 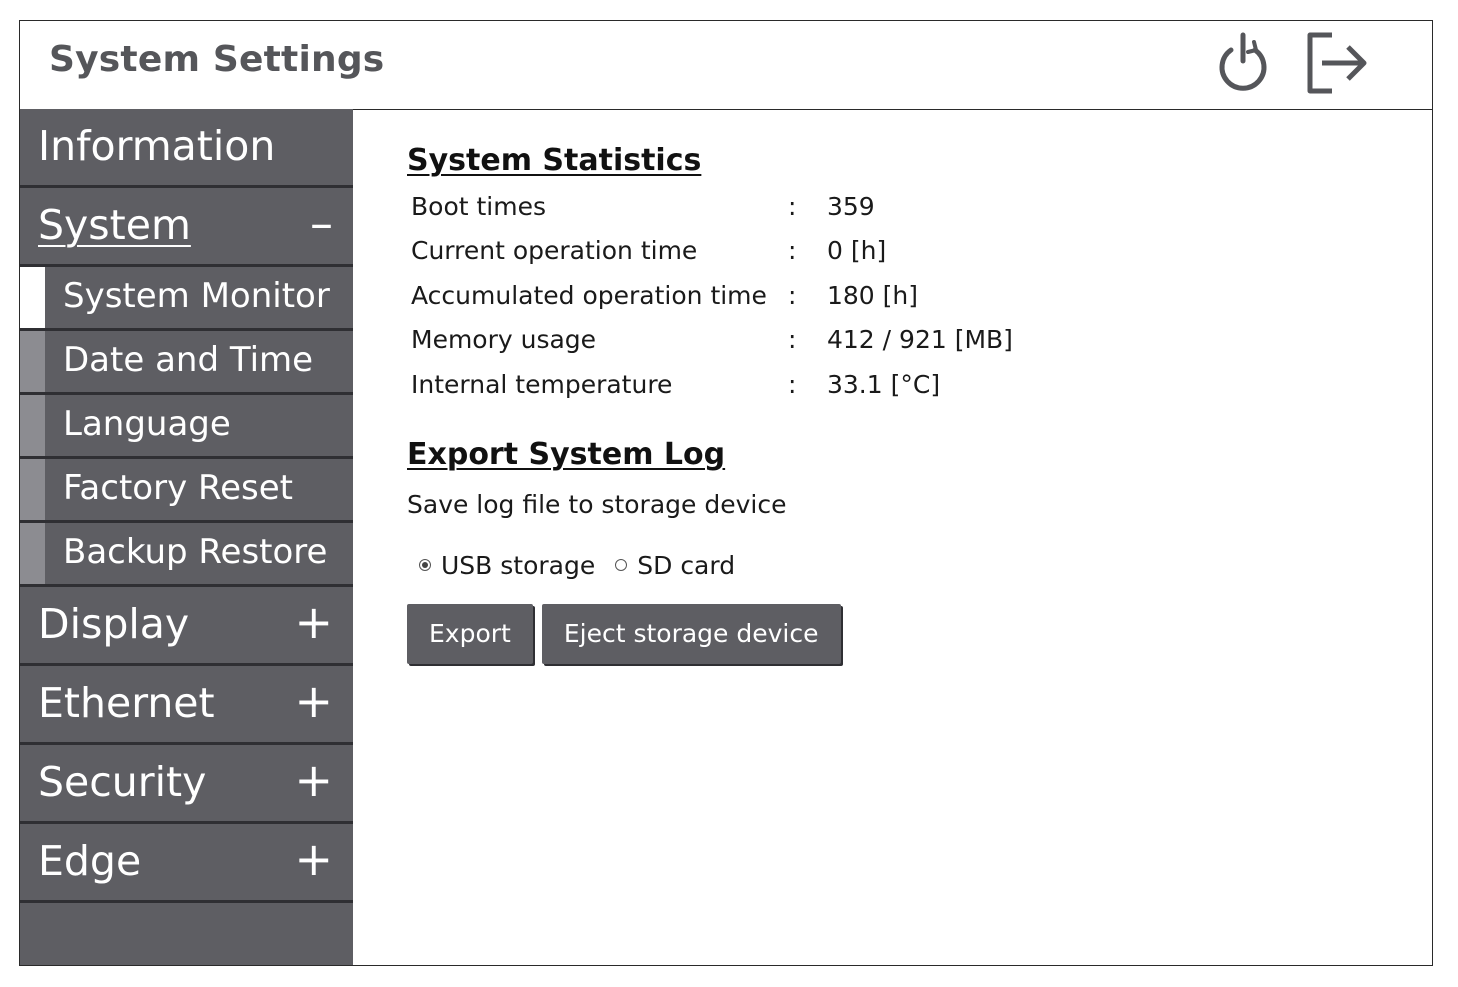 What do you see at coordinates (710, 206) in the screenshot?
I see `table-row: Boot times : 359` at bounding box center [710, 206].